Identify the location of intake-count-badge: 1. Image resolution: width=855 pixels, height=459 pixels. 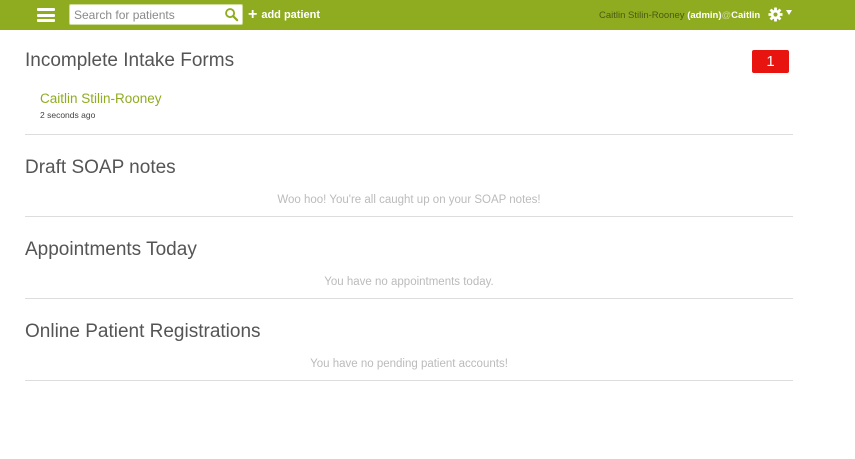
(770, 61).